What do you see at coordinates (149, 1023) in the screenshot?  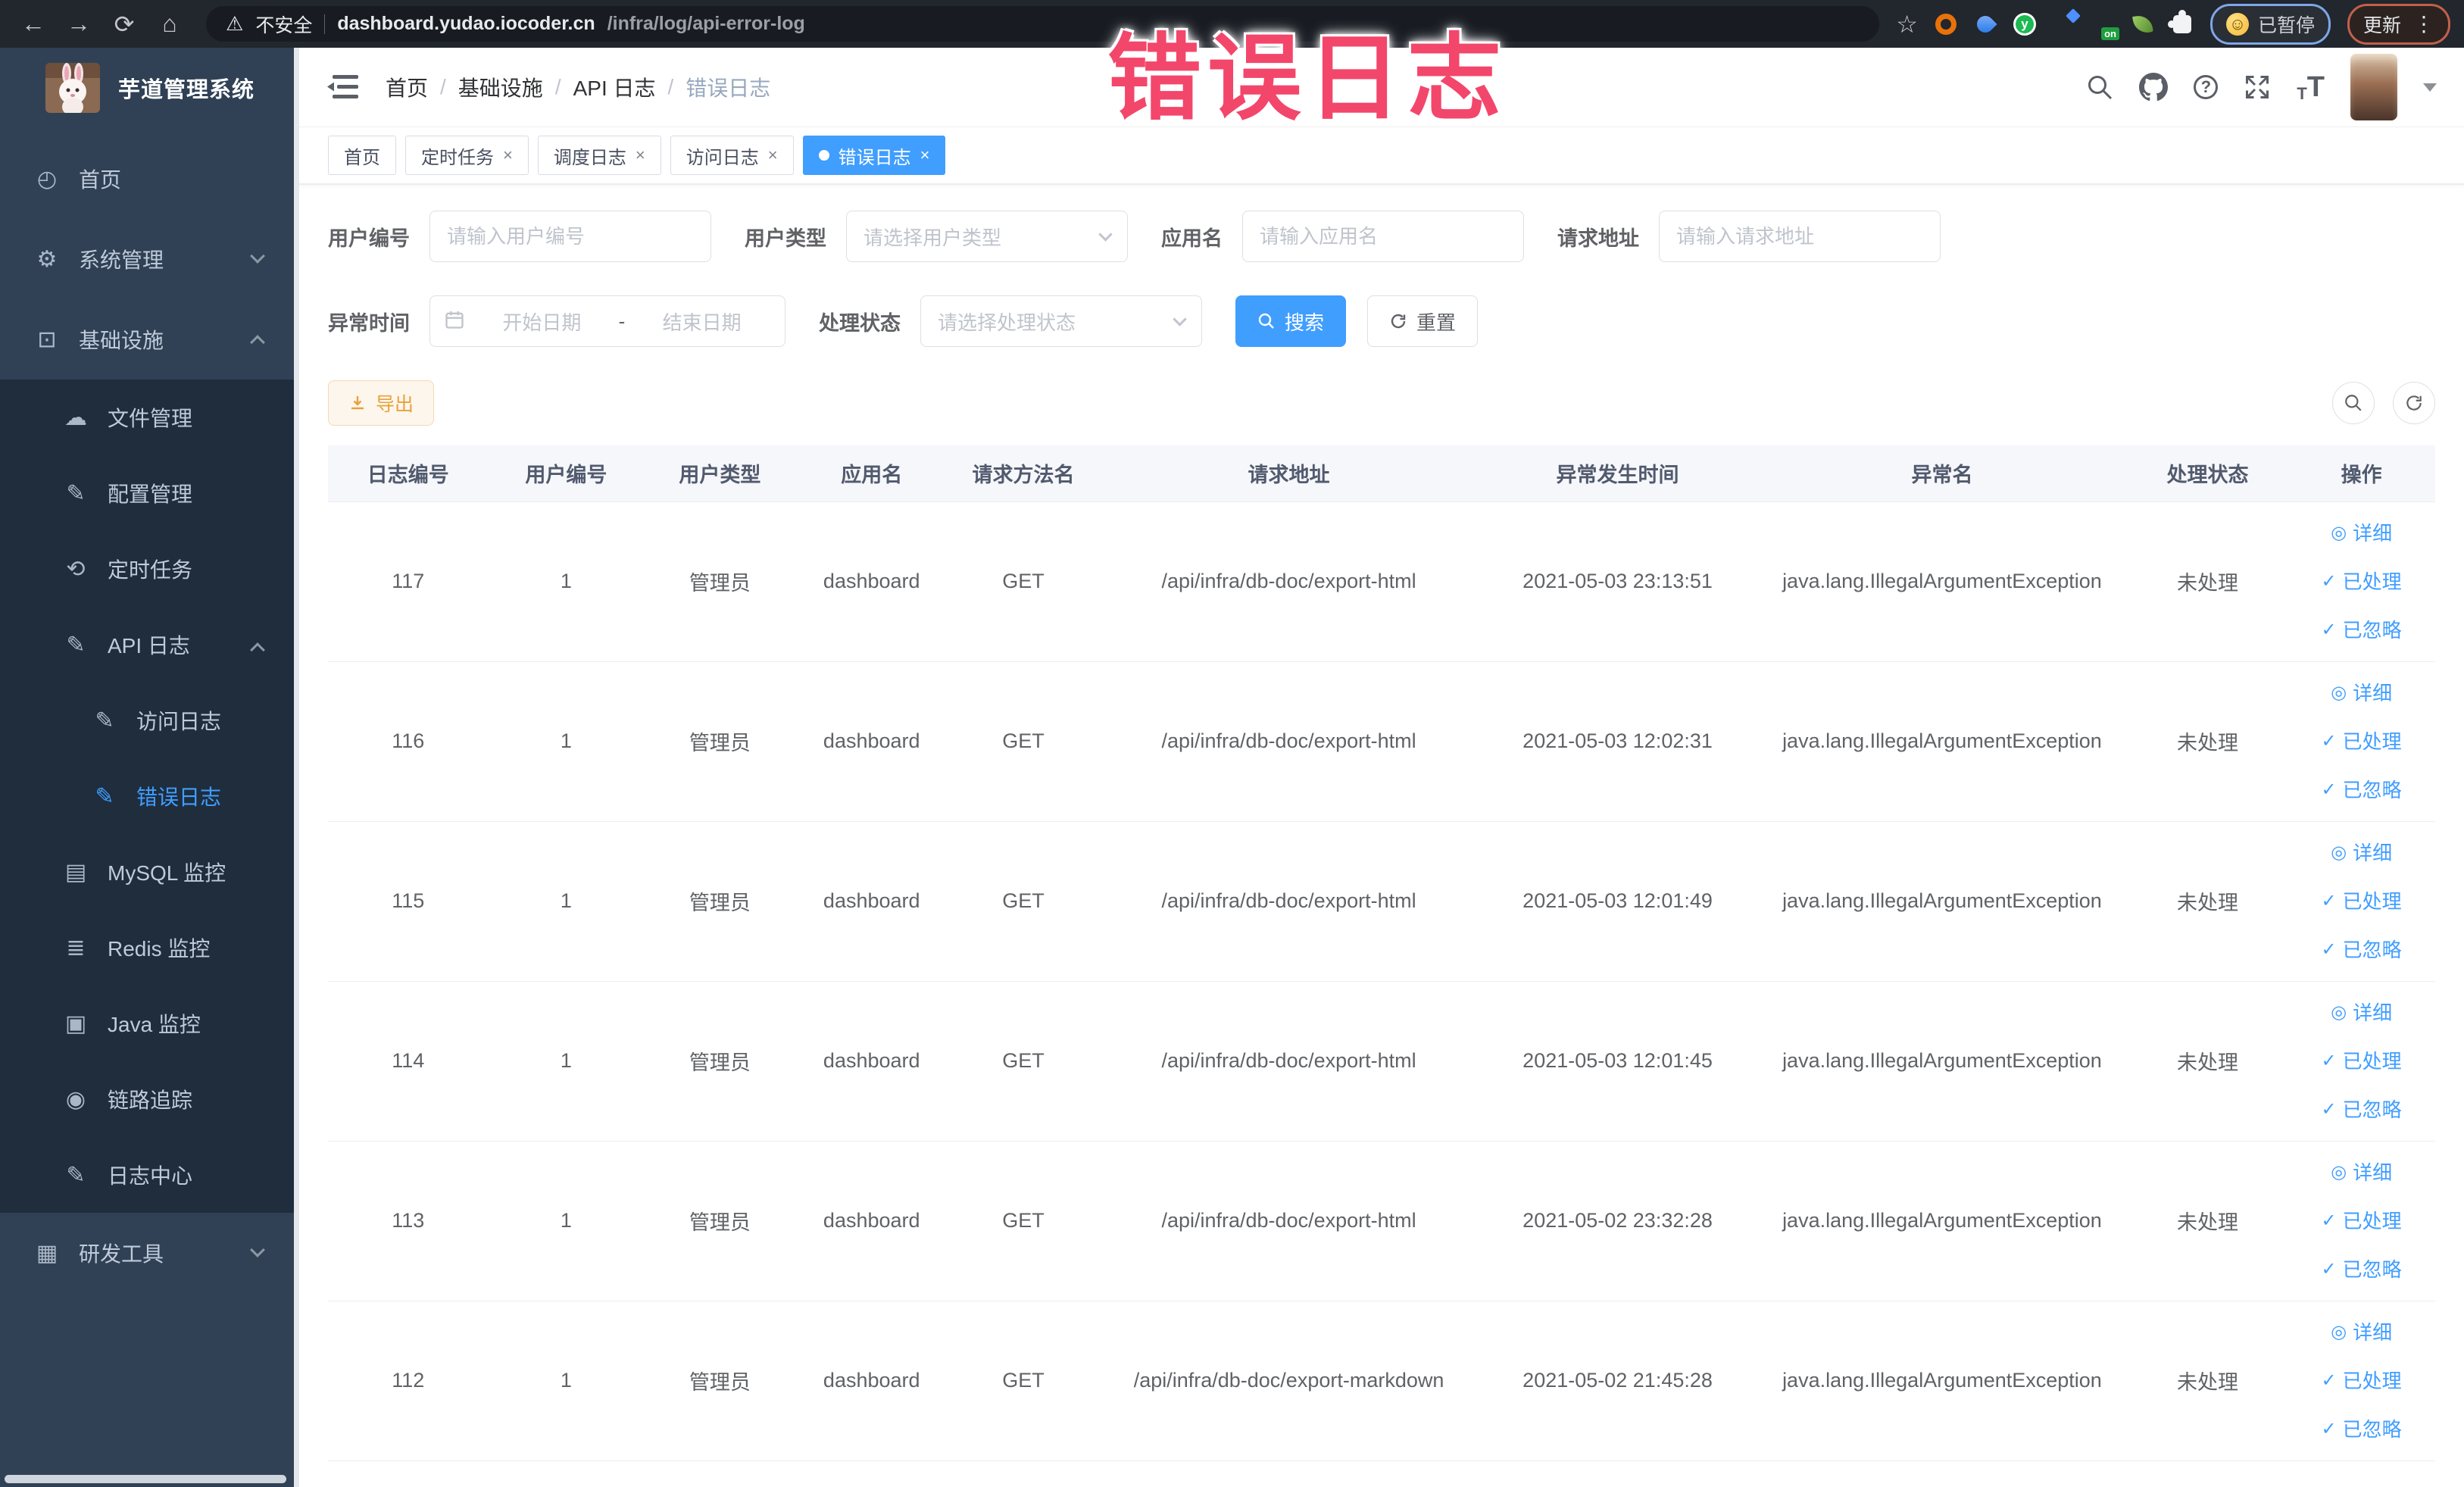 I see `sidebar-item-java: ▣ Java 监控` at bounding box center [149, 1023].